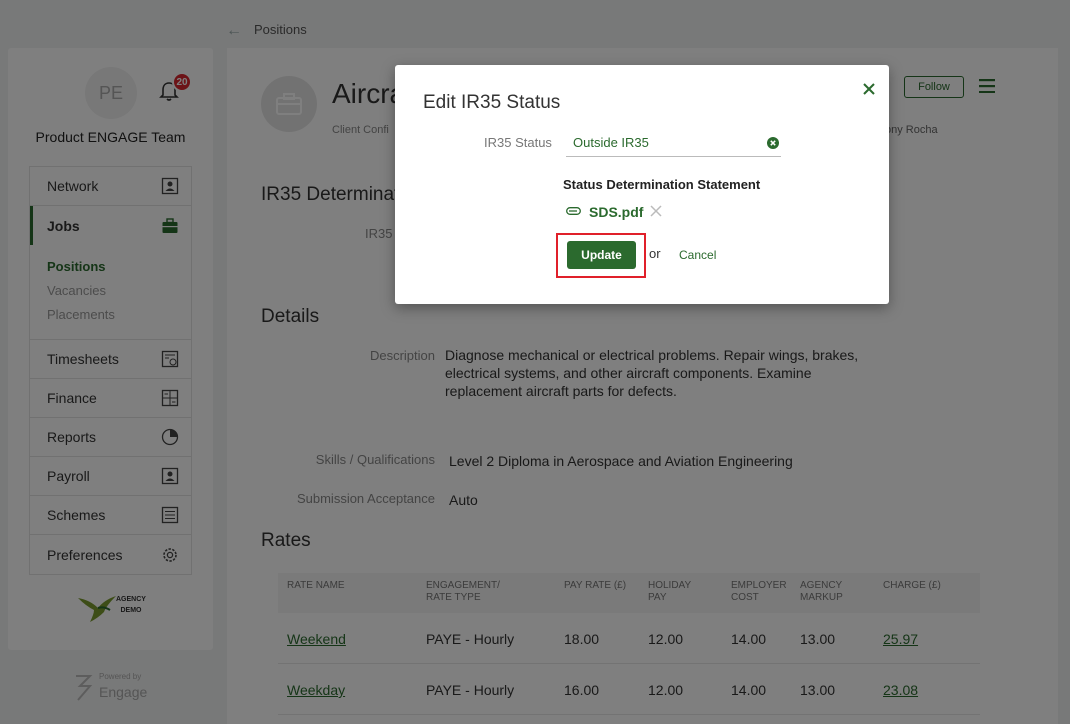  I want to click on or-text: or, so click(655, 253).